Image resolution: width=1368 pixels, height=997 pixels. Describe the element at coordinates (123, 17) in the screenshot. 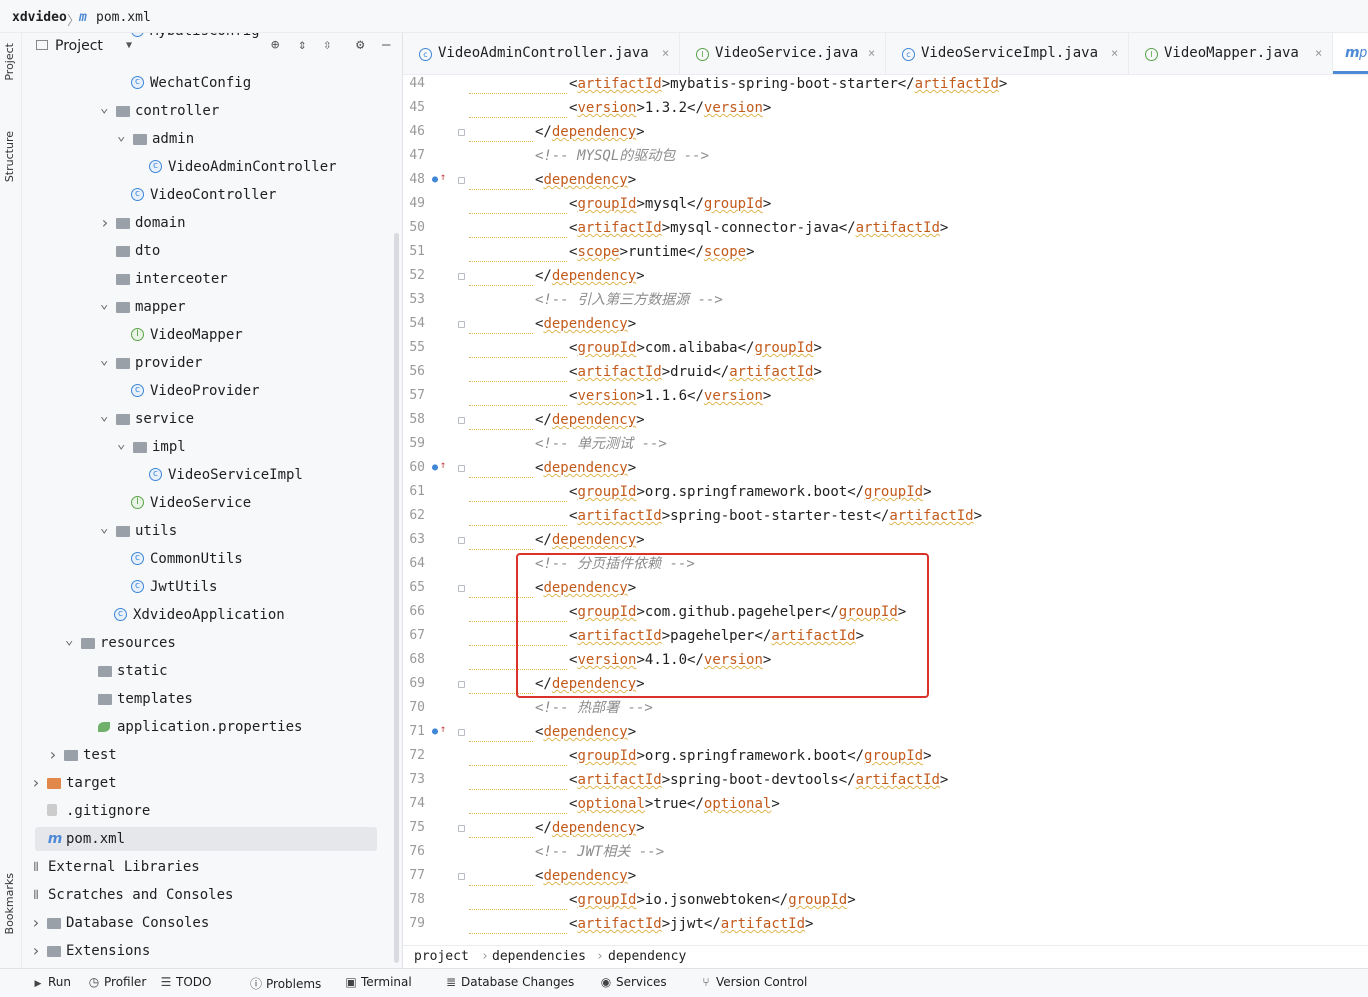

I see `breadcrumb-file: pom.xml` at that location.